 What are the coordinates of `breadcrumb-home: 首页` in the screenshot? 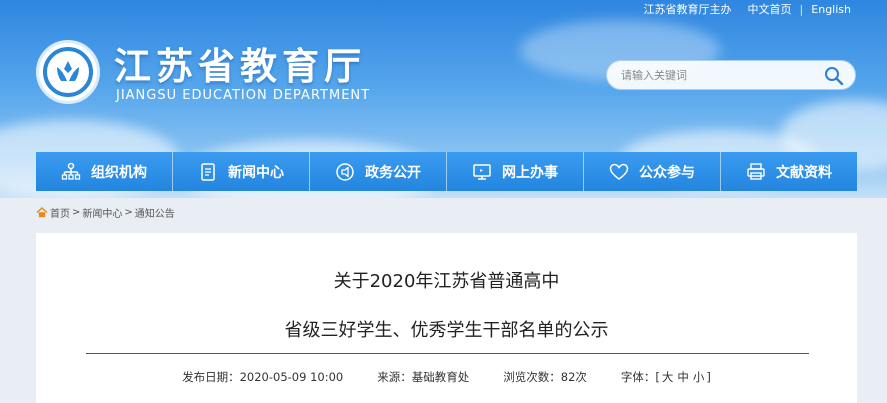 It's located at (60, 212).